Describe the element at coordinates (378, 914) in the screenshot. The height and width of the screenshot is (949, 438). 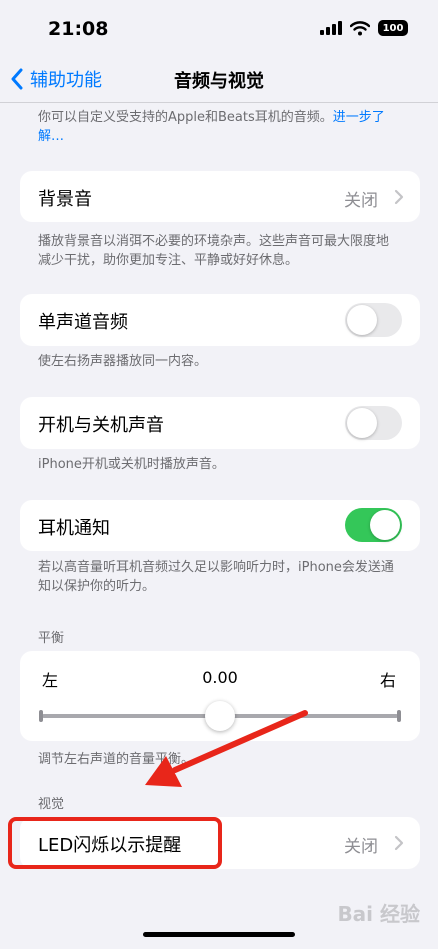
I see `watermark-logo: Bai 经验` at that location.